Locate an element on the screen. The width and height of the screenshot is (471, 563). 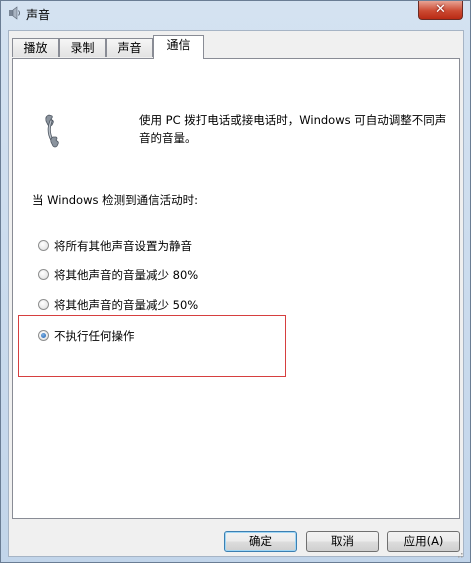
option-label: 将其他声音的音量减少 50% is located at coordinates (126, 305).